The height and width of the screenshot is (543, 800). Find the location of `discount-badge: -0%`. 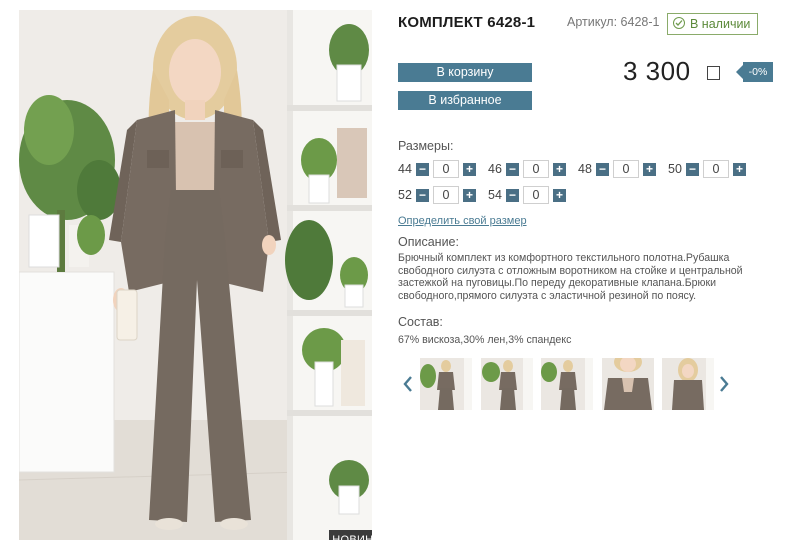

discount-badge: -0% is located at coordinates (754, 72).